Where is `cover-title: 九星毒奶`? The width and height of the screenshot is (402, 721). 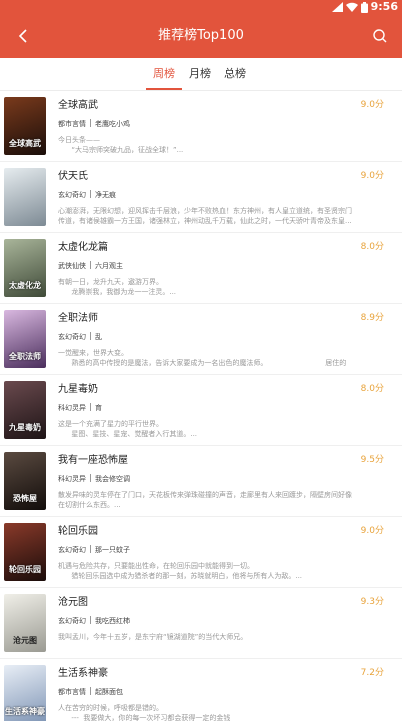
cover-title: 九星毒奶 is located at coordinates (25, 427).